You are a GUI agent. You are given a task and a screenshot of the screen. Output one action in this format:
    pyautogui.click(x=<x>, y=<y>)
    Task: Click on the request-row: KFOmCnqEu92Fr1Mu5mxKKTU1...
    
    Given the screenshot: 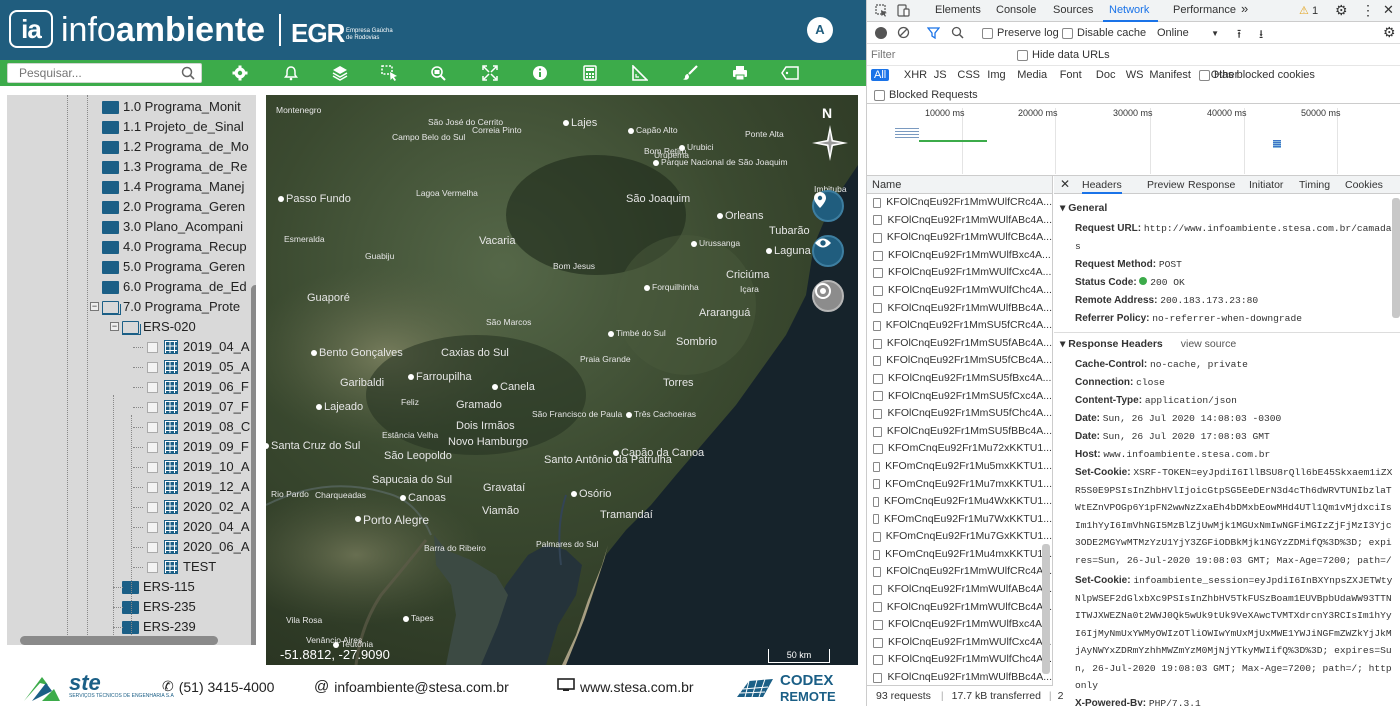 What is the action you would take?
    pyautogui.click(x=959, y=467)
    